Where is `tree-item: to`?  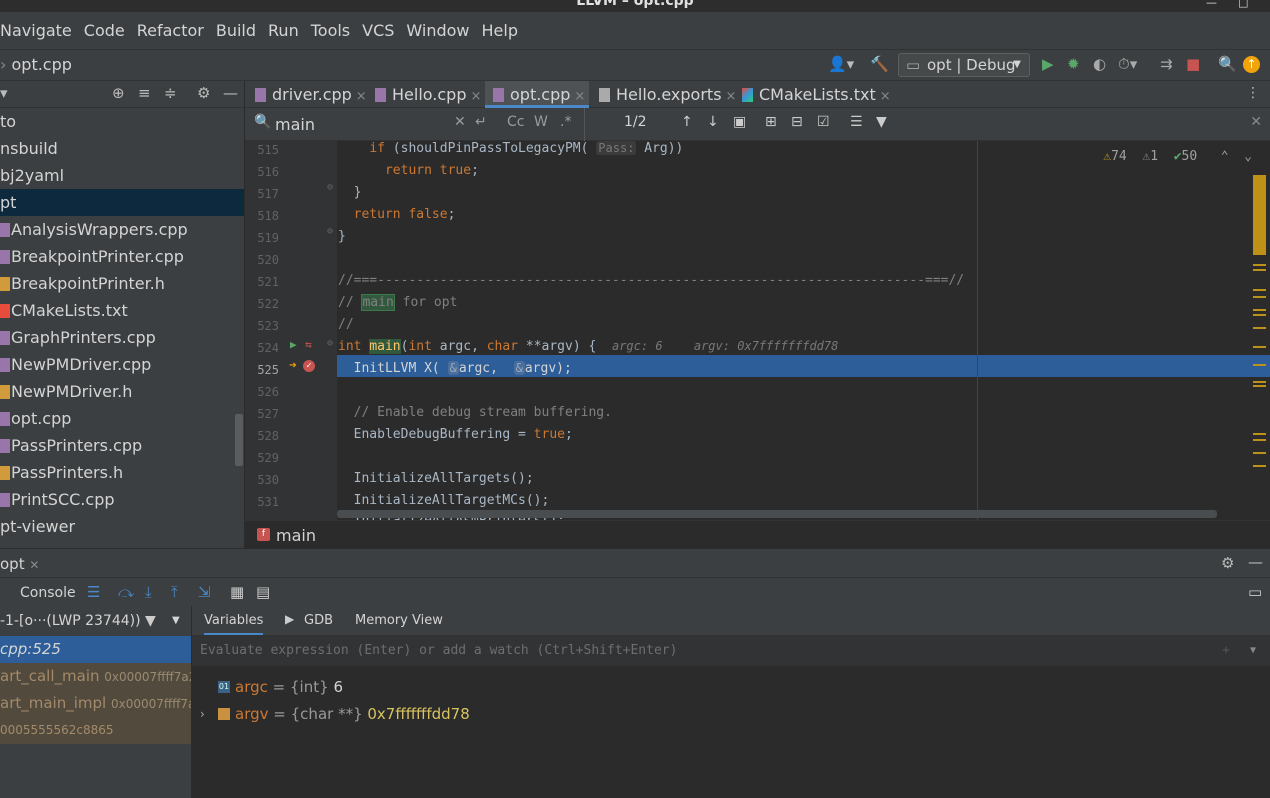 tree-item: to is located at coordinates (122, 121).